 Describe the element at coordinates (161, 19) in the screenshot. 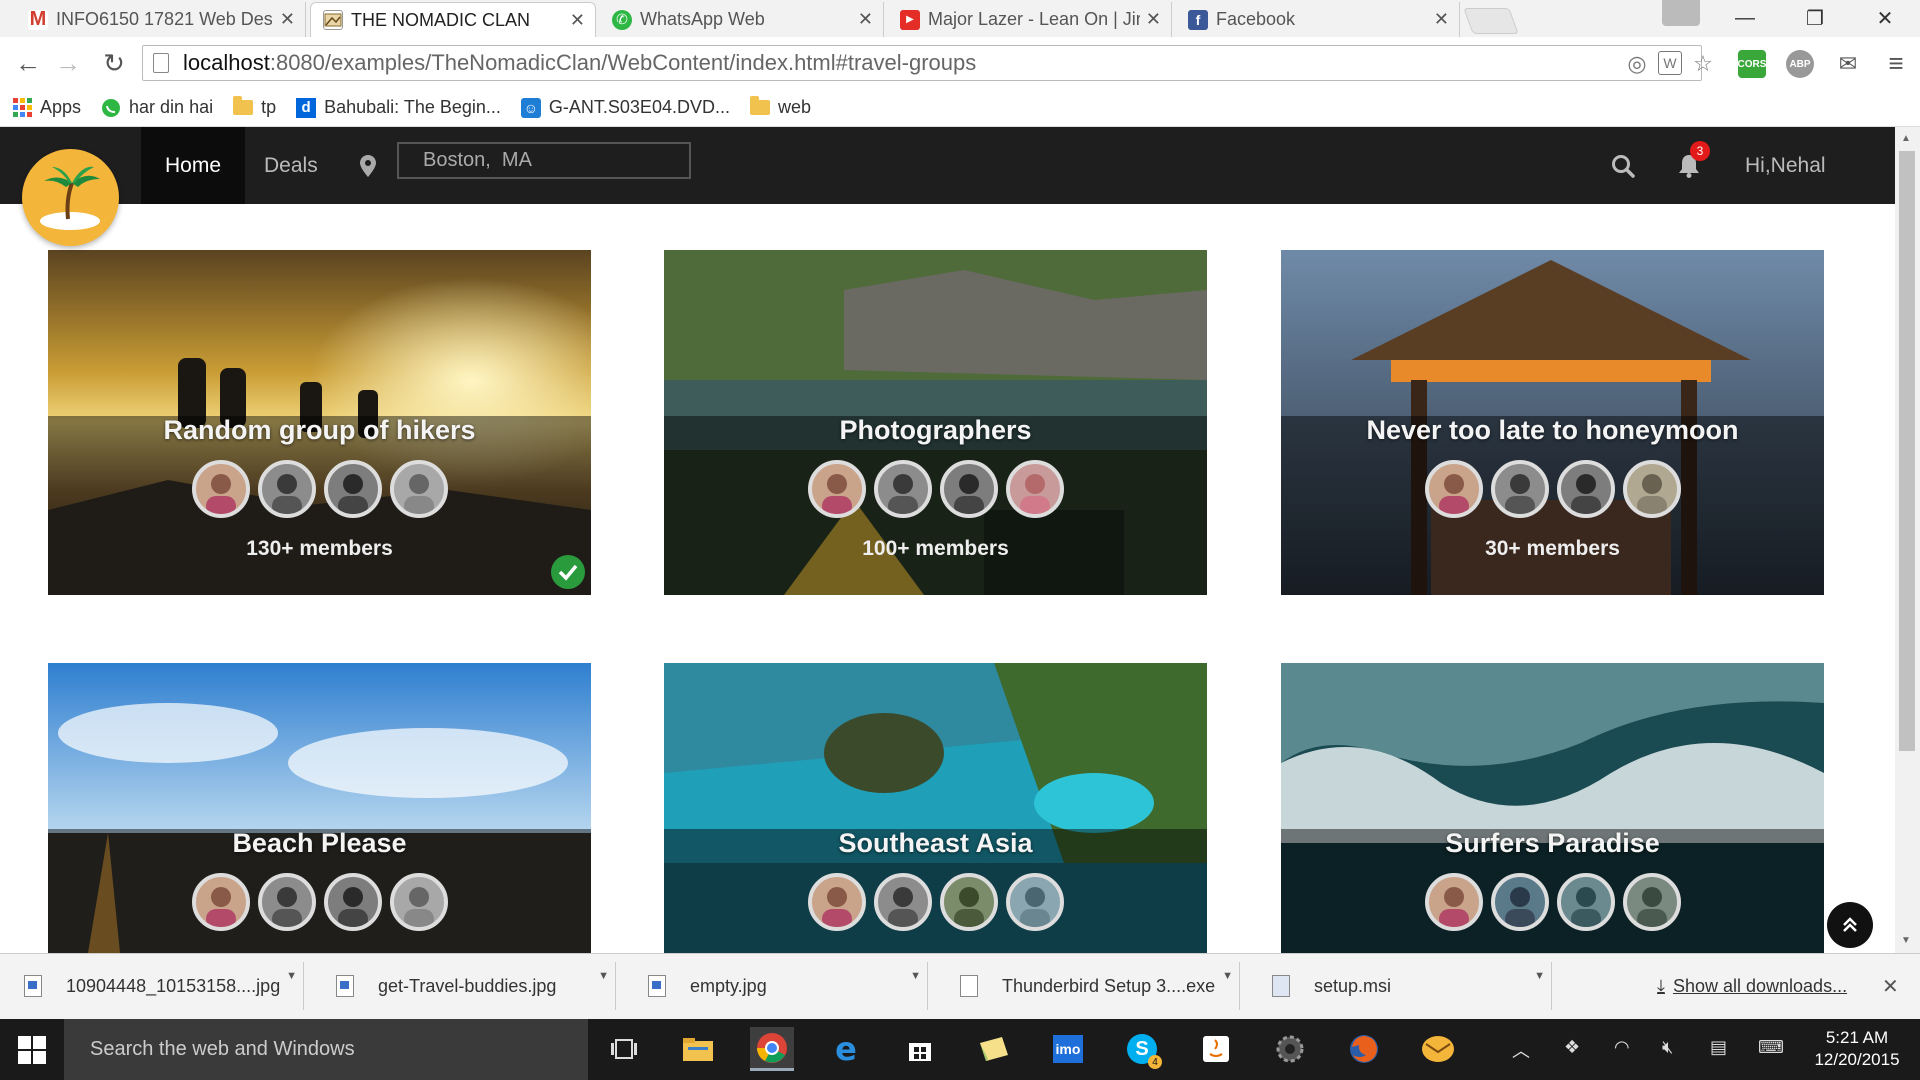

I see `tab-gmail: M INFO6150 17821 Web Des ✕` at that location.